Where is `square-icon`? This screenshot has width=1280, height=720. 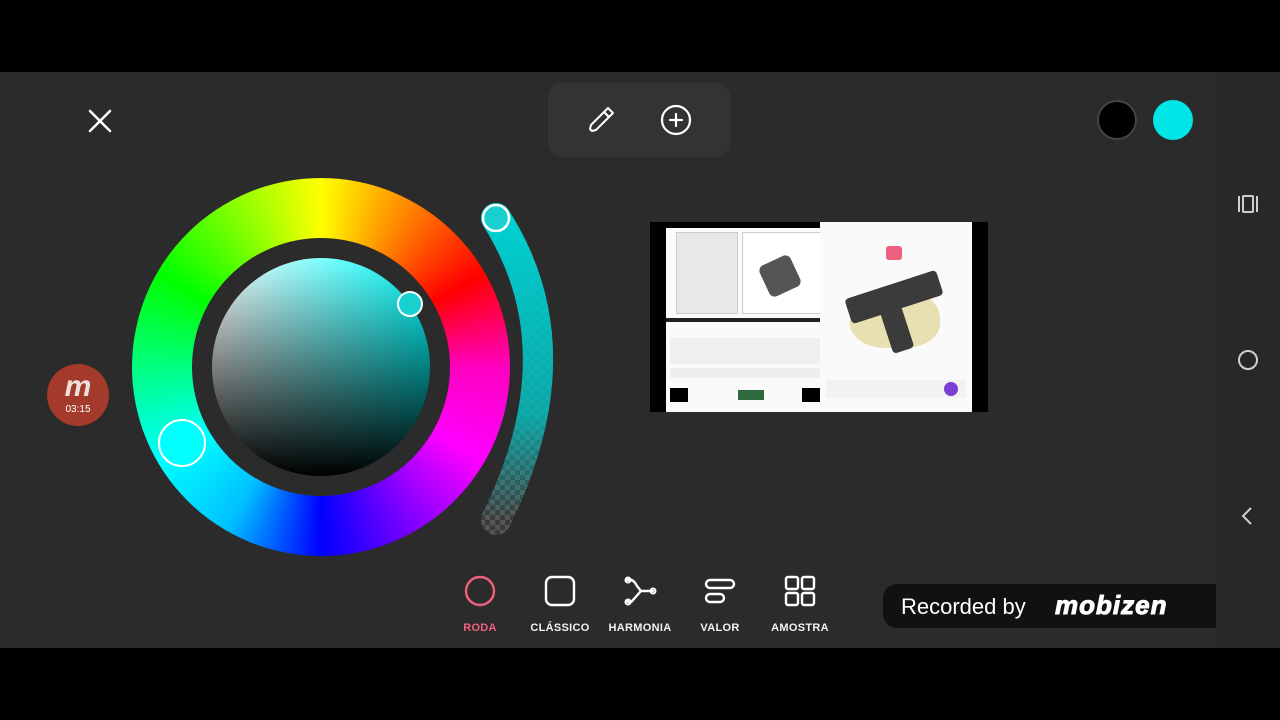
square-icon is located at coordinates (560, 591).